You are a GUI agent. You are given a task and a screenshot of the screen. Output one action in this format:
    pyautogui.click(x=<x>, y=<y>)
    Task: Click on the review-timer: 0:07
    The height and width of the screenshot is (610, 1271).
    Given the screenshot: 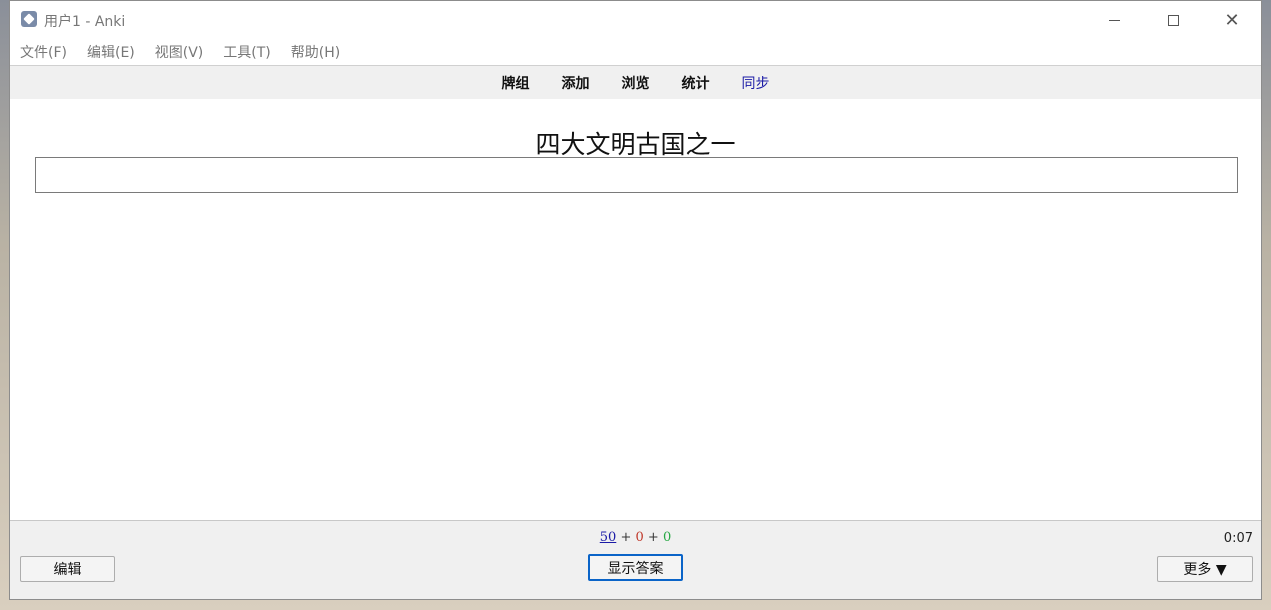 What is the action you would take?
    pyautogui.click(x=1238, y=538)
    